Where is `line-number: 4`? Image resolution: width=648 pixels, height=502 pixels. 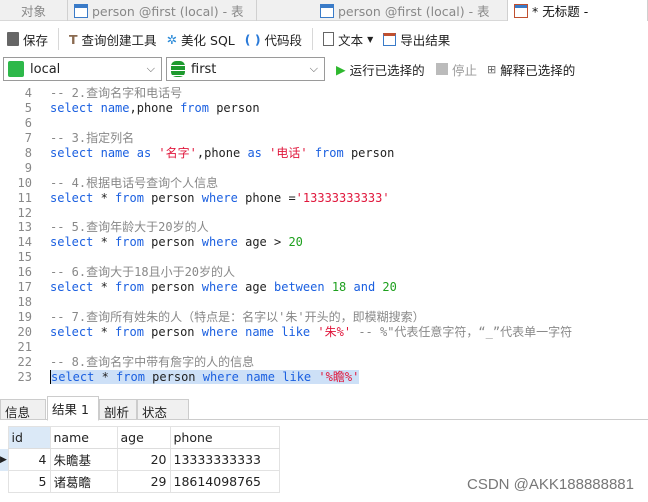
line-number: 4 is located at coordinates (28, 93).